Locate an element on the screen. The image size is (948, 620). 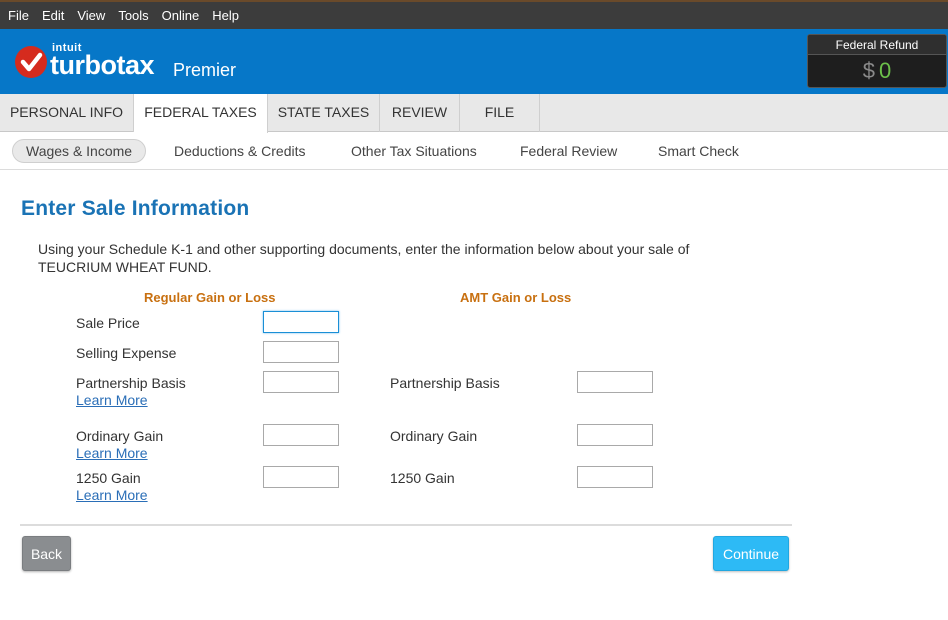
menu-edit: Edit is located at coordinates (53, 15).